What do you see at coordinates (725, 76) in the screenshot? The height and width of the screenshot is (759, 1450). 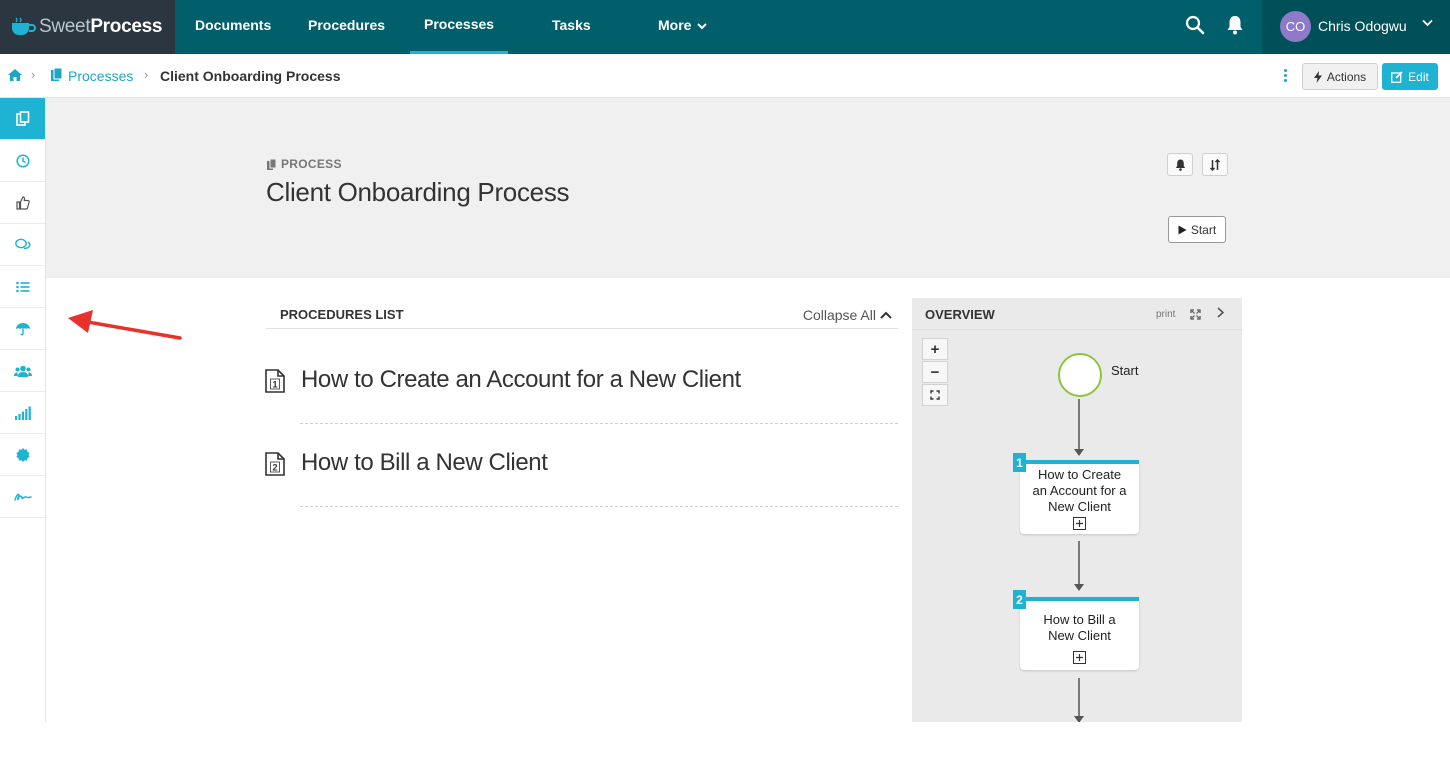 I see `breadcrumb: › Processes › Client Onboarding Process` at bounding box center [725, 76].